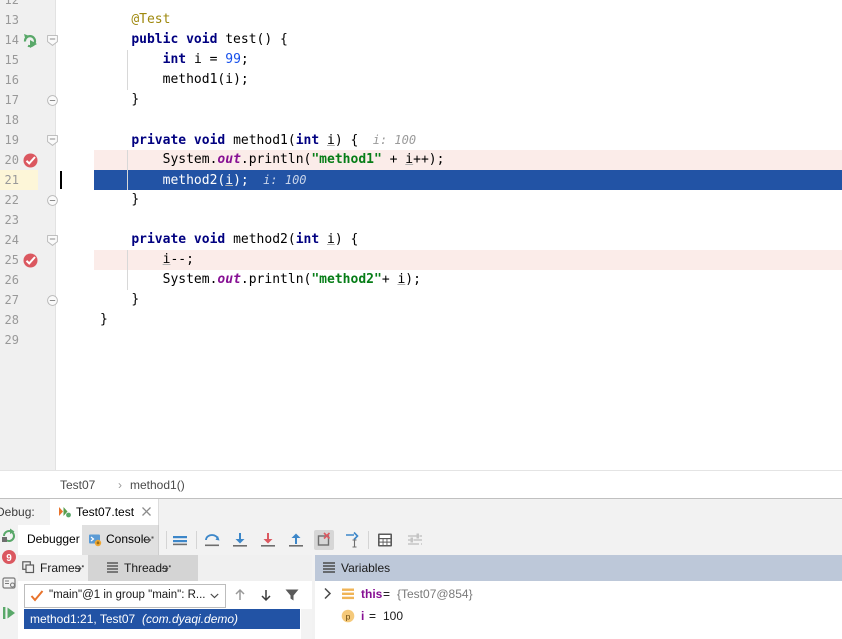  What do you see at coordinates (190, 279) in the screenshot?
I see `code-token: System.` at bounding box center [190, 279].